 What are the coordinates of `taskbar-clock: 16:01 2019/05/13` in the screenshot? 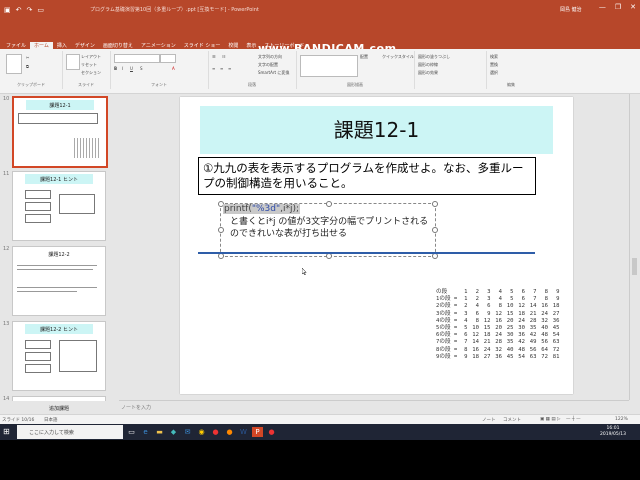 It's located at (613, 432).